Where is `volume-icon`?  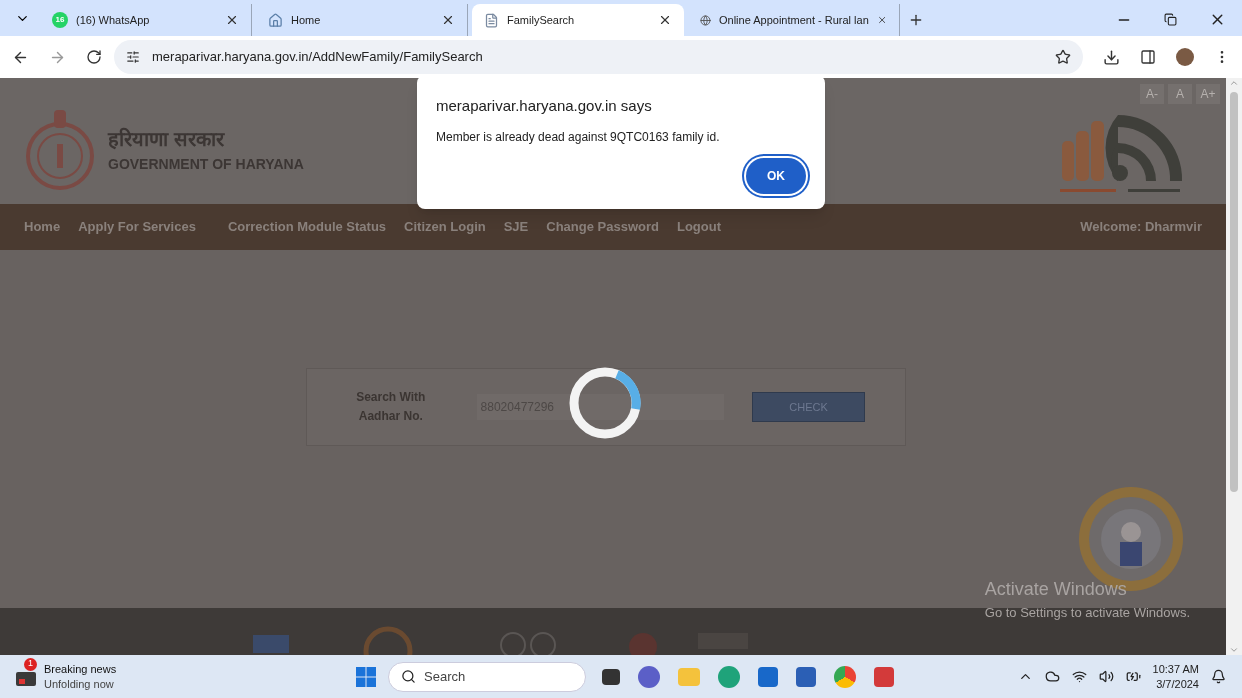
volume-icon is located at coordinates (1106, 676).